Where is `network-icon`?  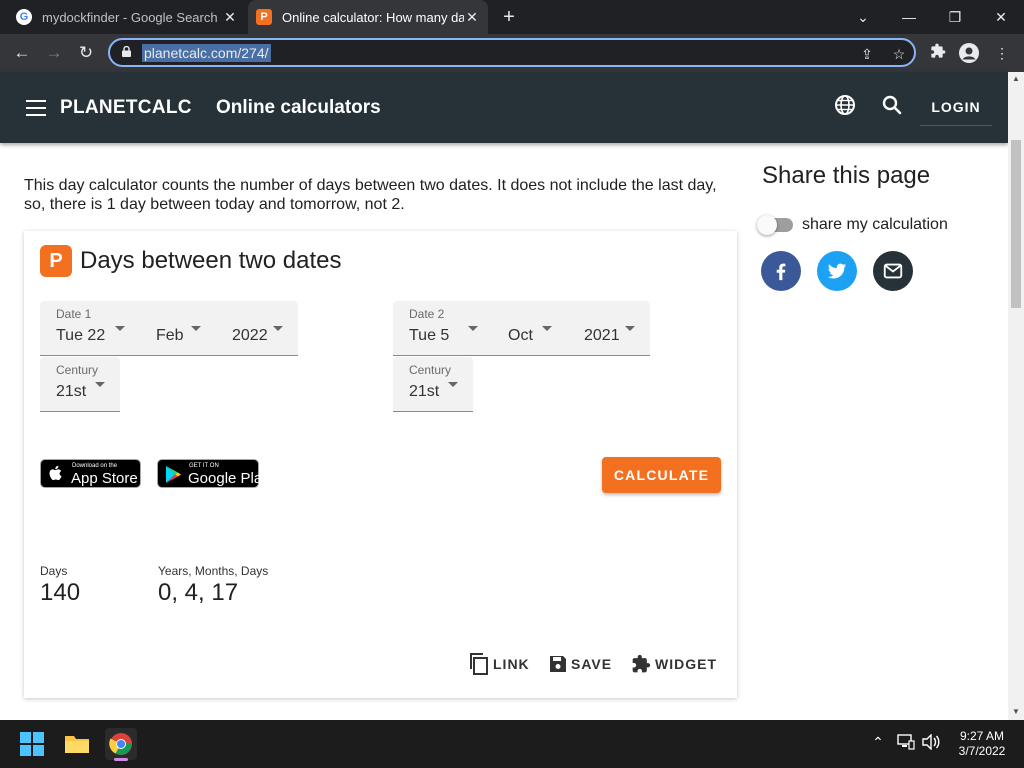
network-icon is located at coordinates (906, 743).